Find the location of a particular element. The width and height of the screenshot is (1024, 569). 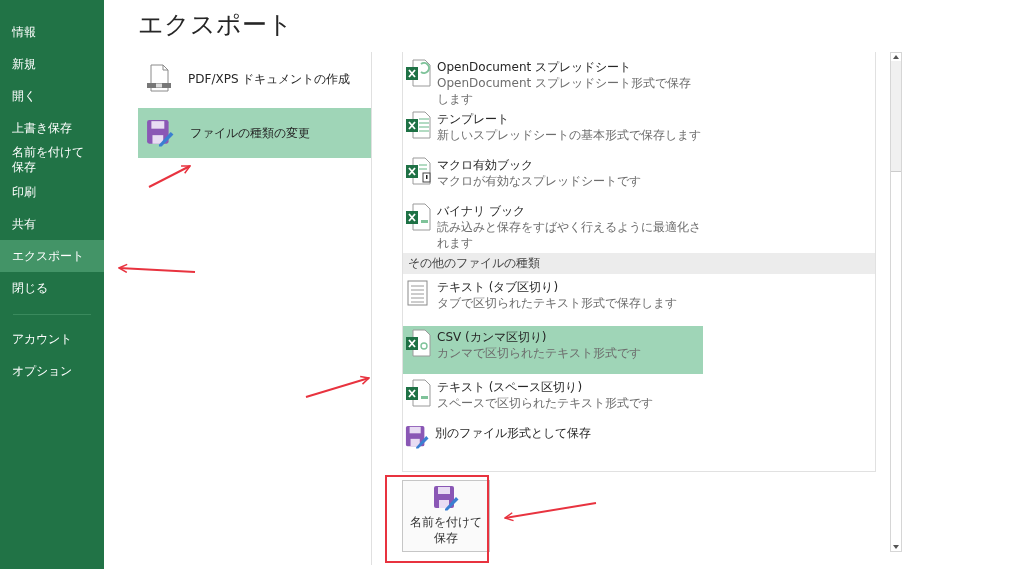

sidebar-item: エクスポート is located at coordinates (52, 256).